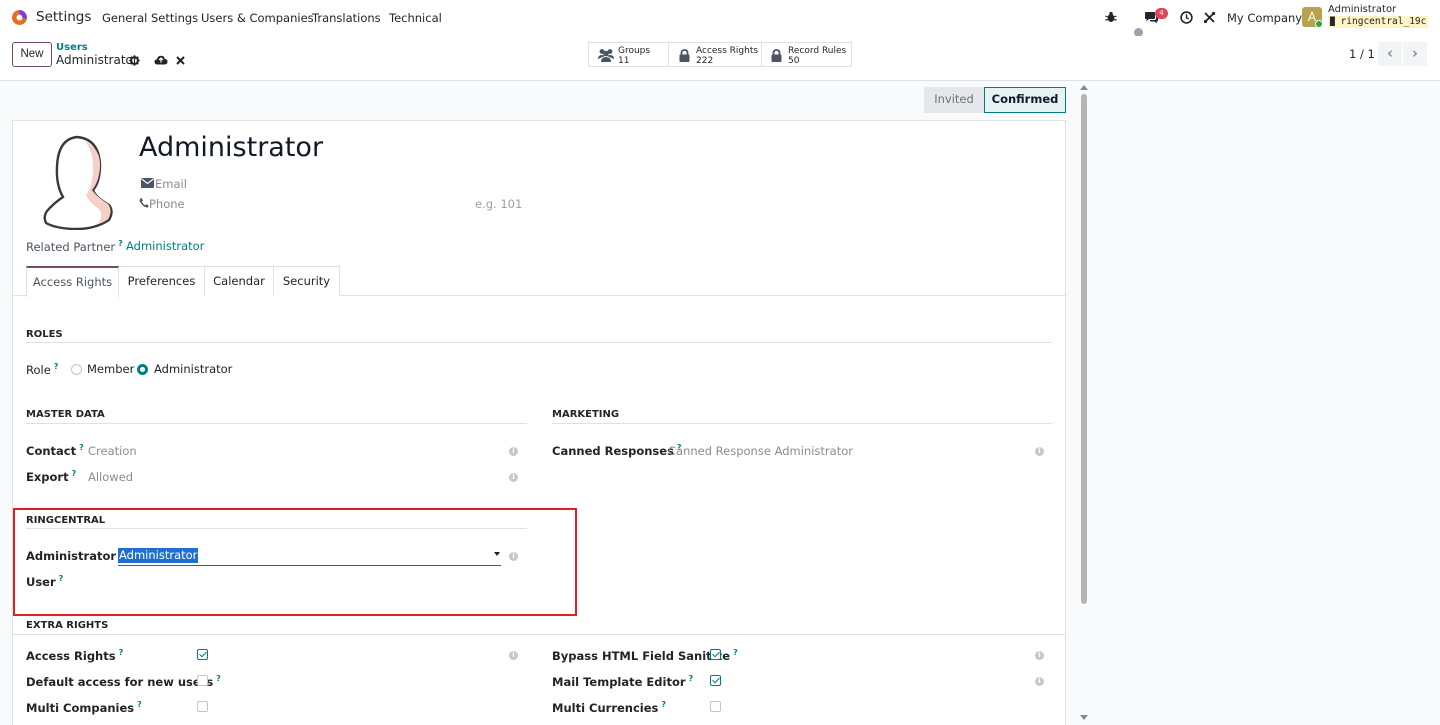 The height and width of the screenshot is (725, 1440). Describe the element at coordinates (257, 18) in the screenshot. I see `menu-users-companies: Users & Companies` at that location.